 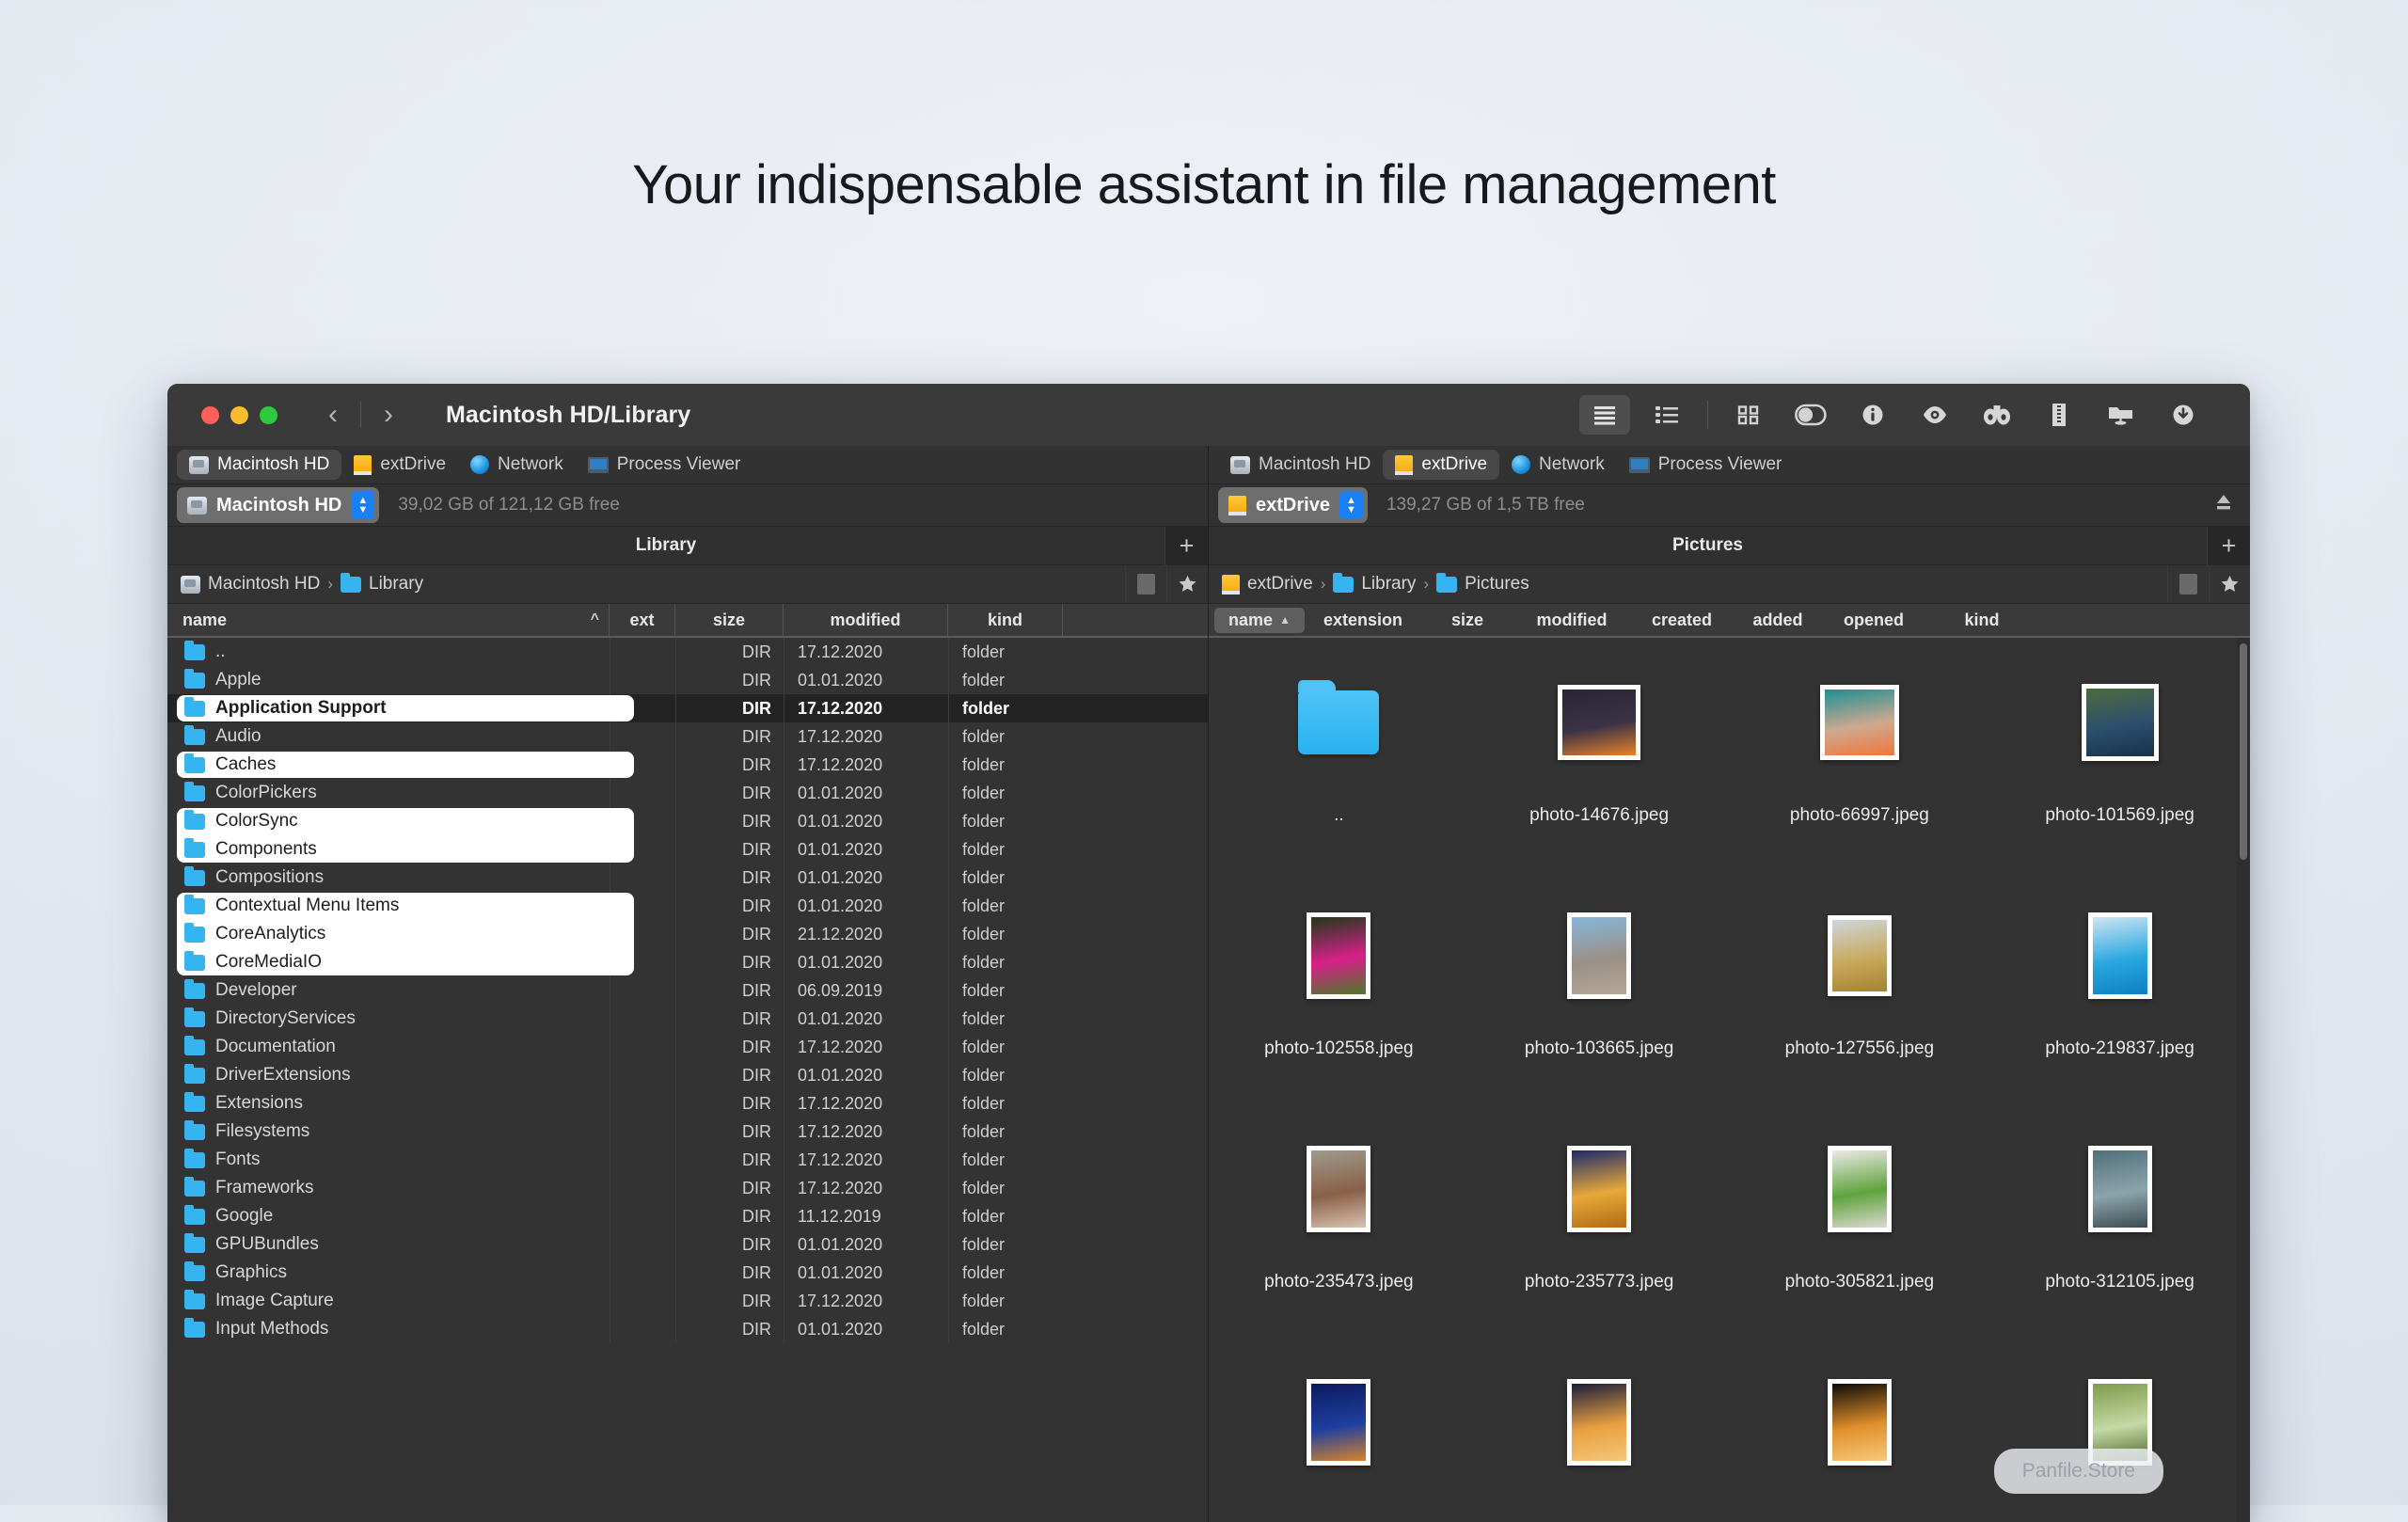 What do you see at coordinates (687, 1273) in the screenshot?
I see `table-row: Graphics DIR 01.01.2020 folder` at bounding box center [687, 1273].